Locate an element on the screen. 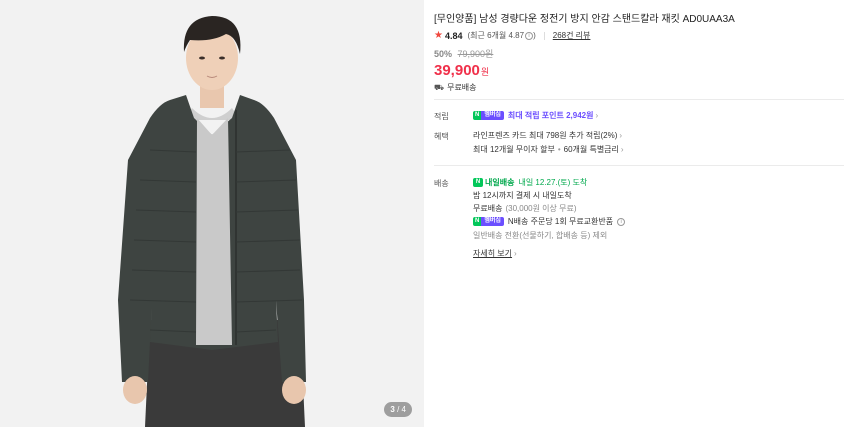  image-page-current: 3 is located at coordinates (392, 409).